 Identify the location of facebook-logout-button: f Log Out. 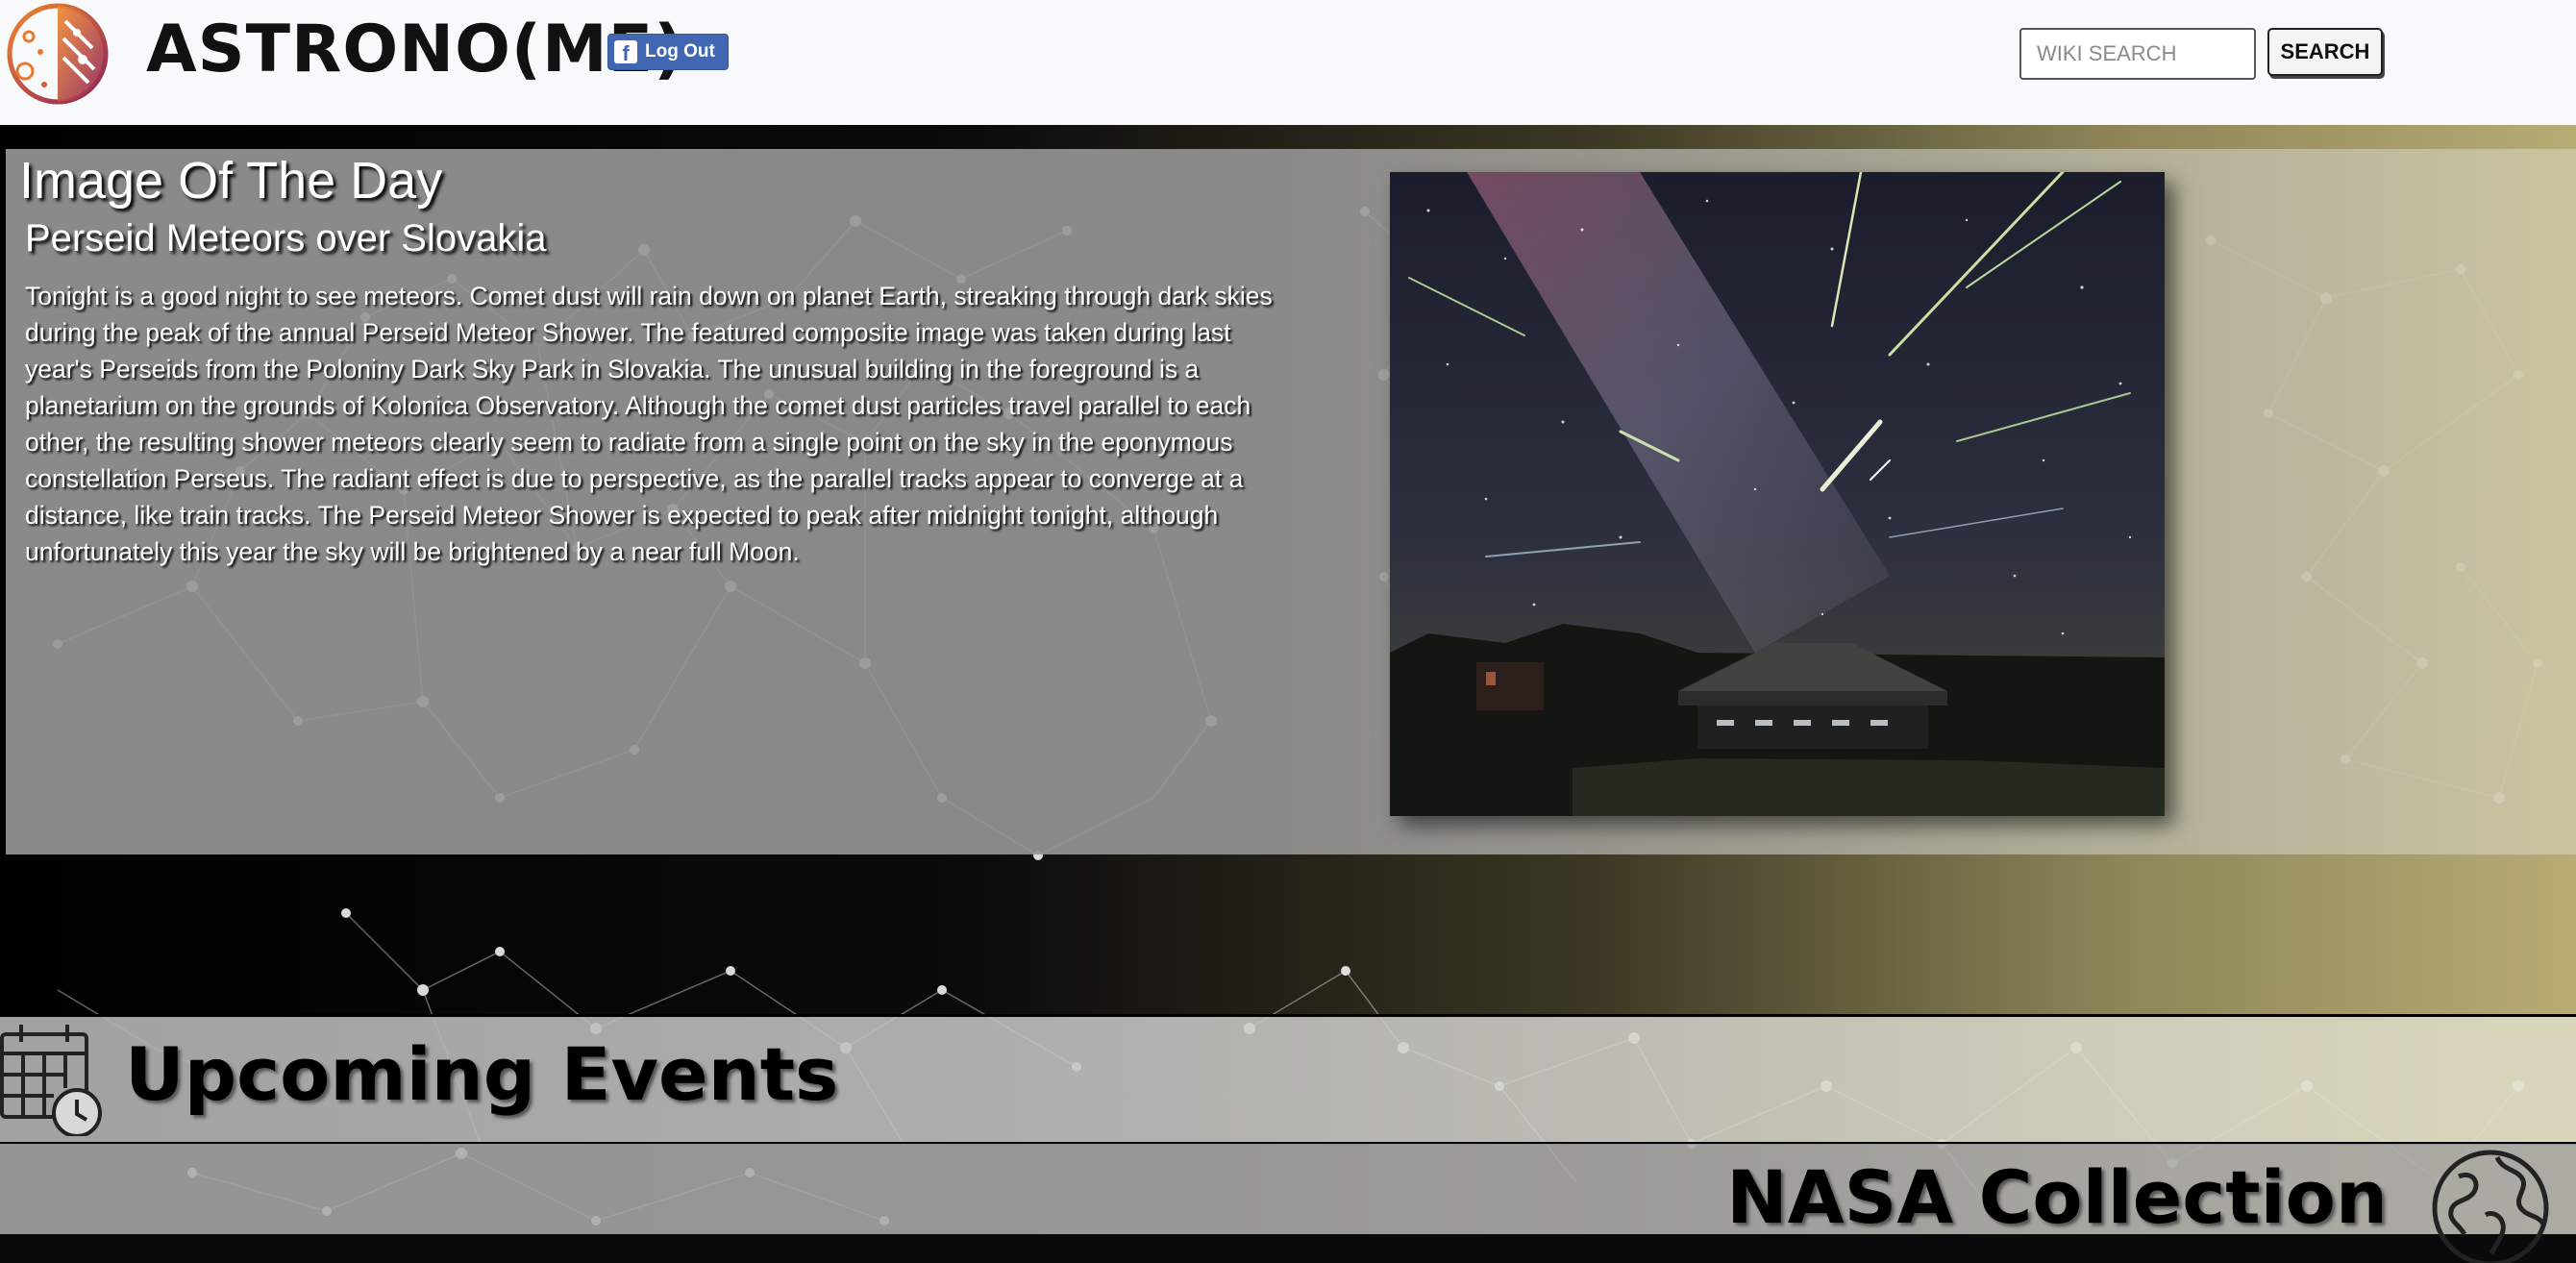
(668, 52).